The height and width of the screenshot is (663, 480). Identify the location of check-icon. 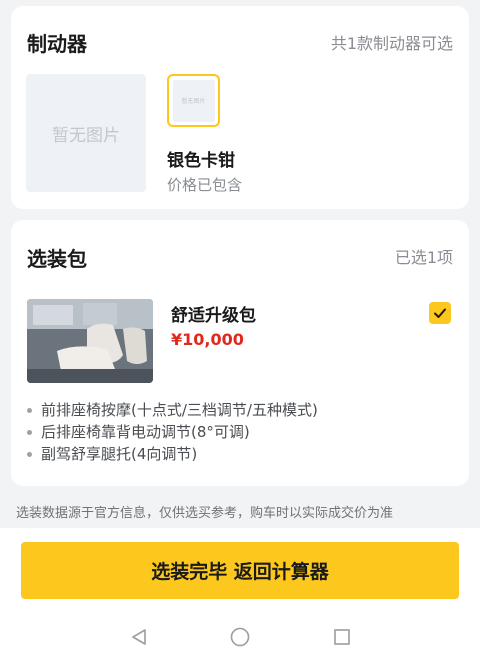
(440, 313).